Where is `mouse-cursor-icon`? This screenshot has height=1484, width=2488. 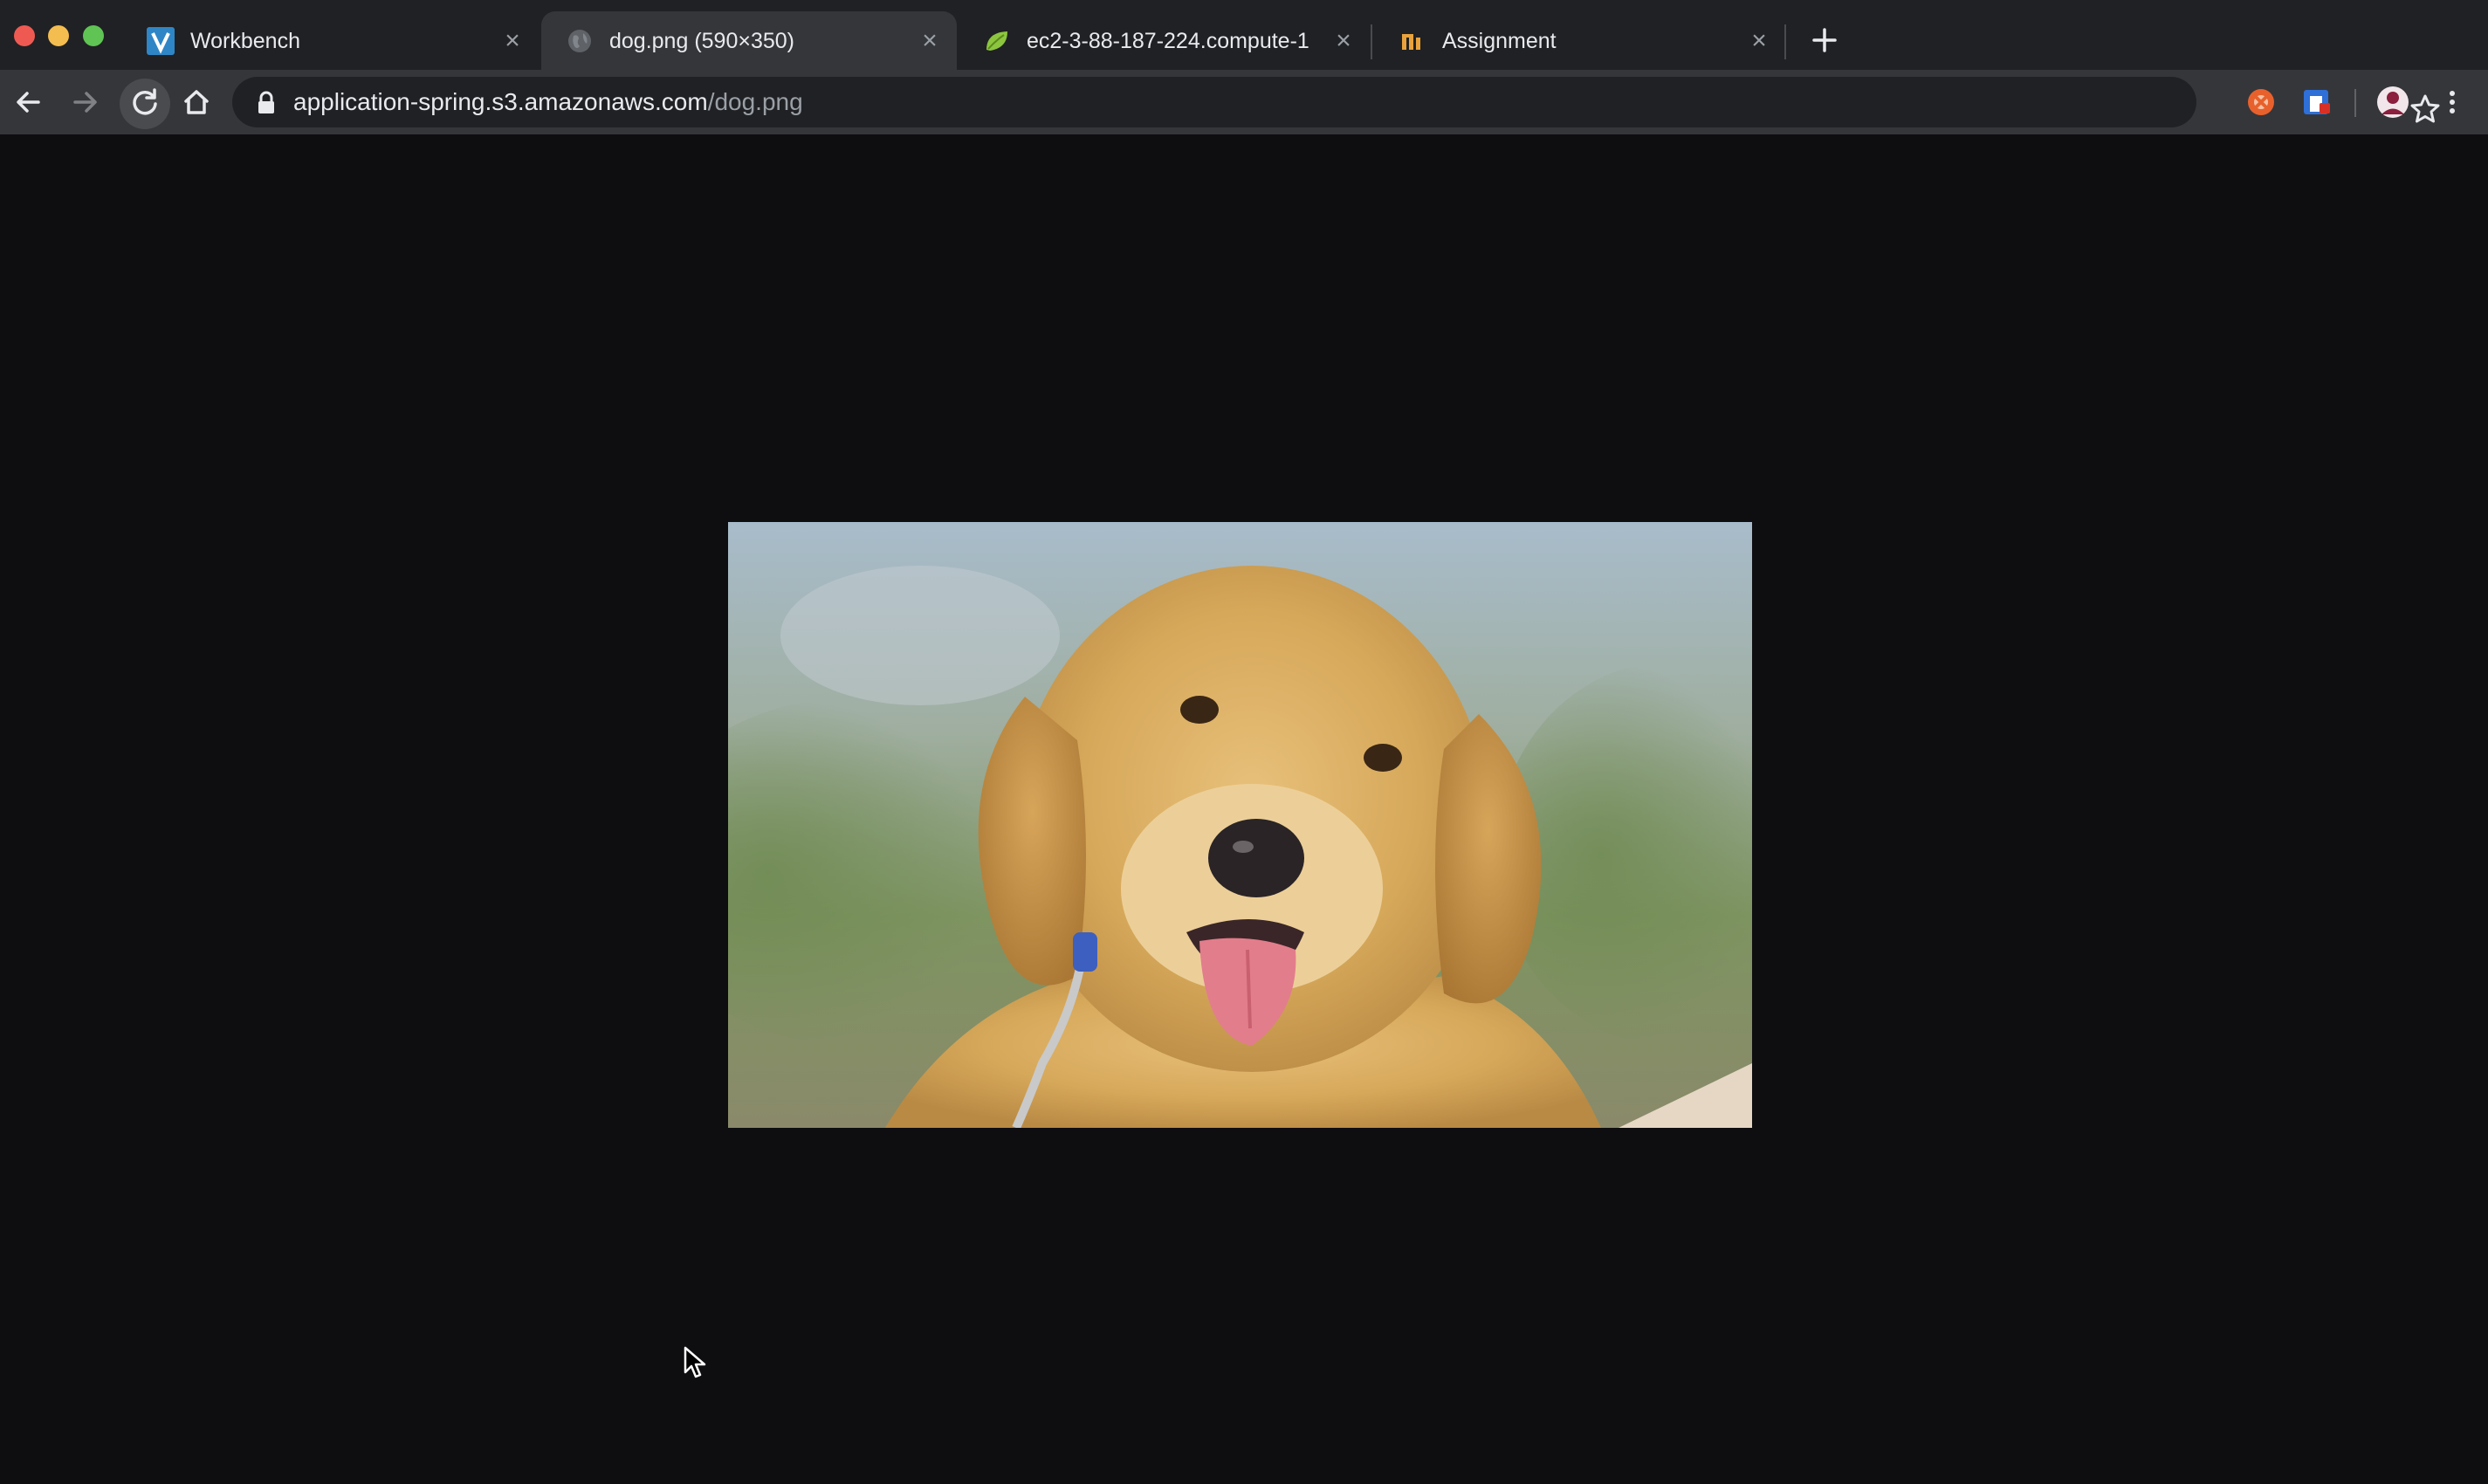 mouse-cursor-icon is located at coordinates (695, 1362).